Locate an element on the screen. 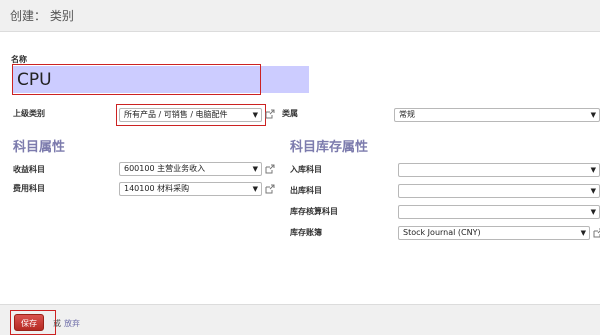 This screenshot has width=600, height=335. stock-output-account-select: ▼ is located at coordinates (499, 191).